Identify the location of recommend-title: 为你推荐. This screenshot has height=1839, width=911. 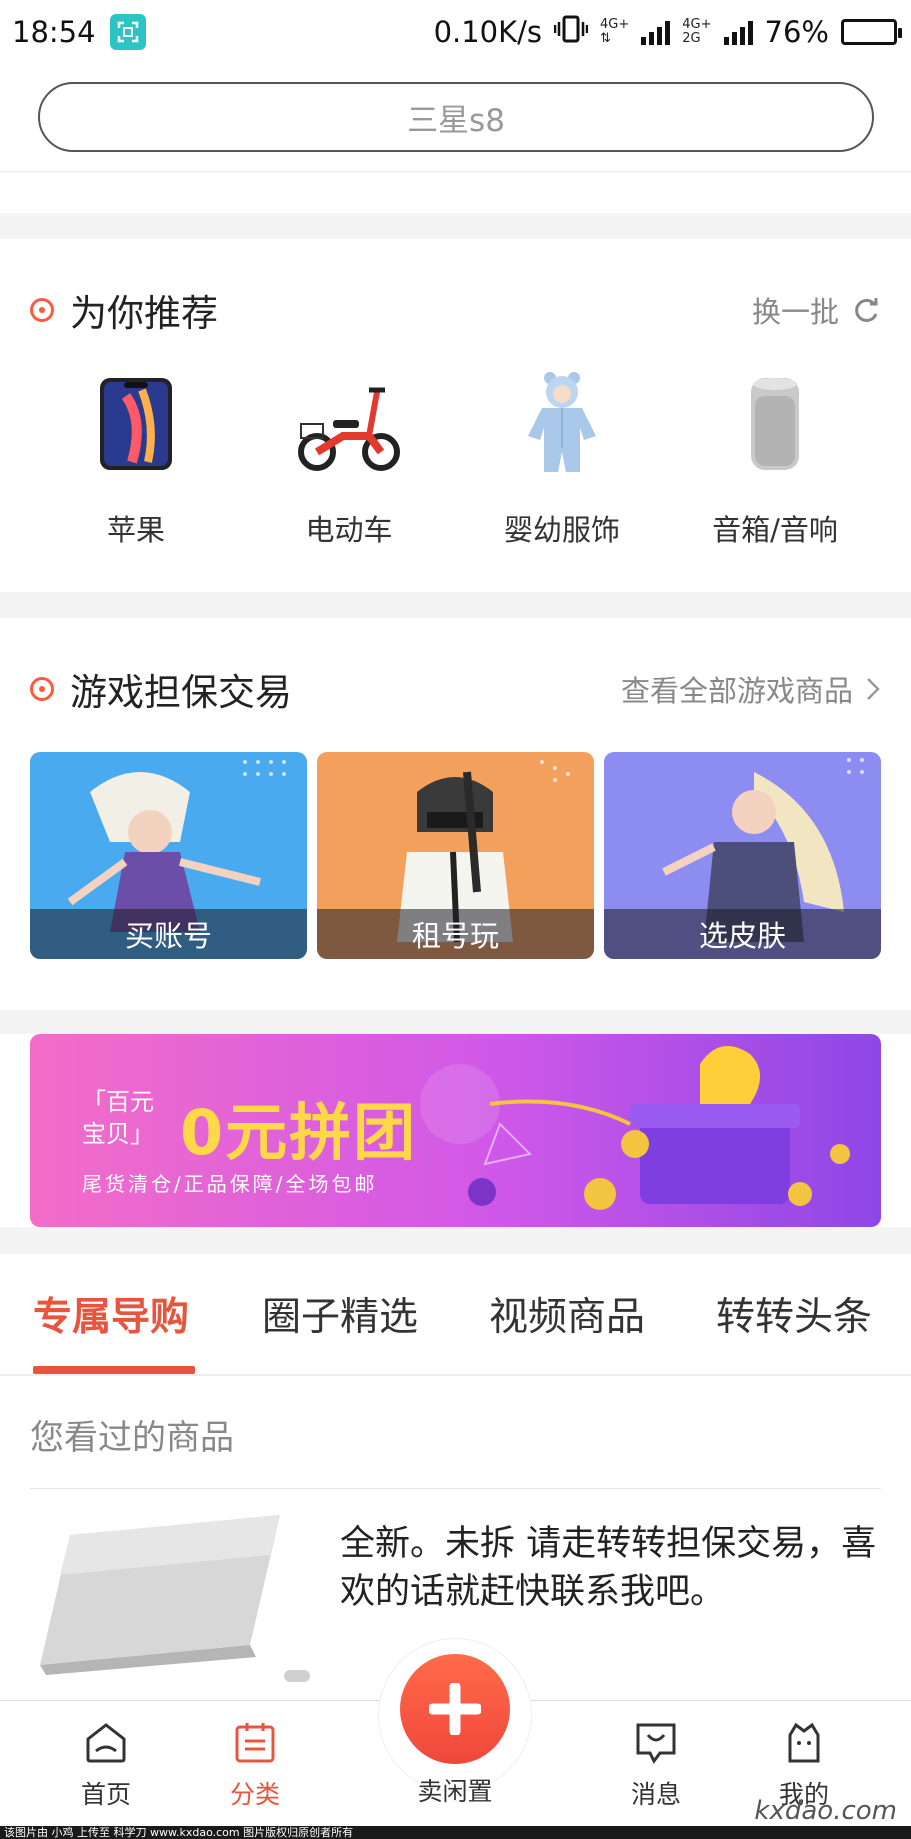
(144, 313).